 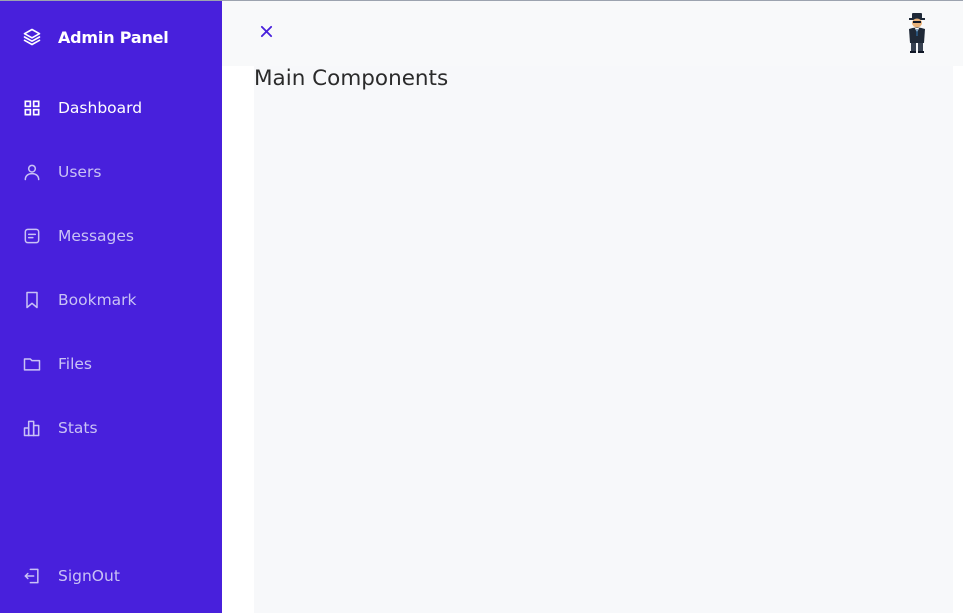 What do you see at coordinates (78, 428) in the screenshot?
I see `sidebar-item-label: Stats` at bounding box center [78, 428].